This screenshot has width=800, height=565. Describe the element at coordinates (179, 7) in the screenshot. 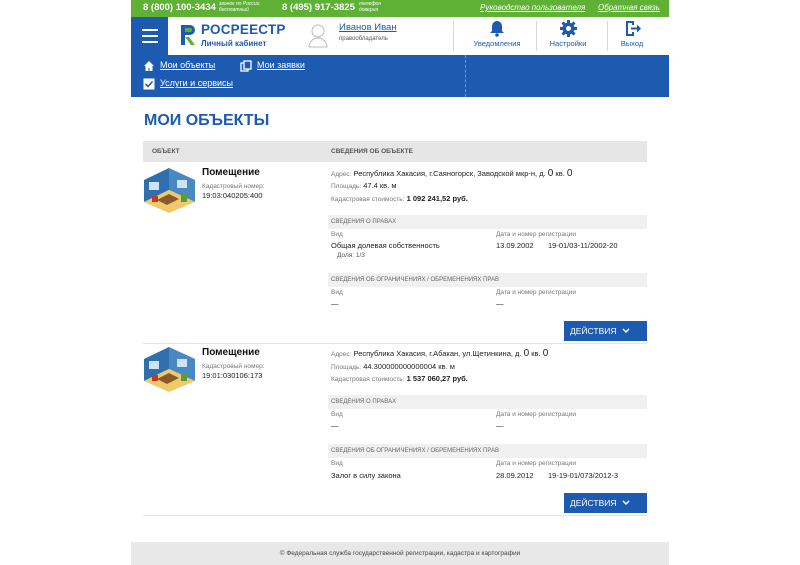

I see `hotline-phone: 8 (800) 100-3434` at that location.